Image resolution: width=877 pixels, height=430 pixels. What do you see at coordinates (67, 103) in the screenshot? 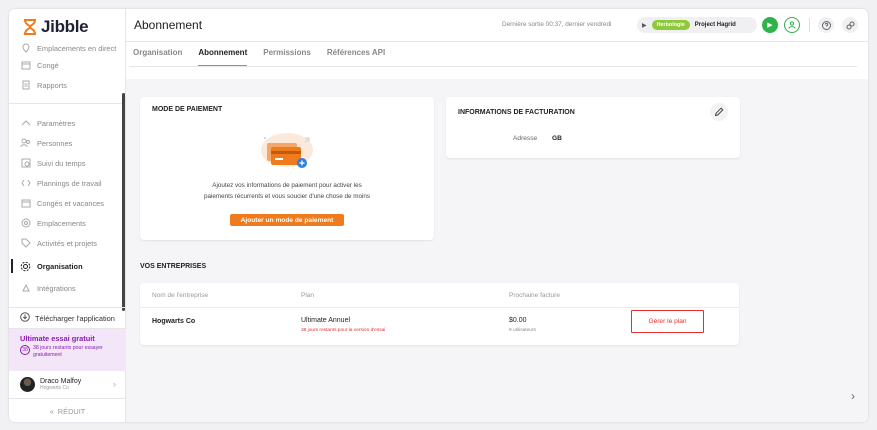
I see `sidebar-divider` at bounding box center [67, 103].